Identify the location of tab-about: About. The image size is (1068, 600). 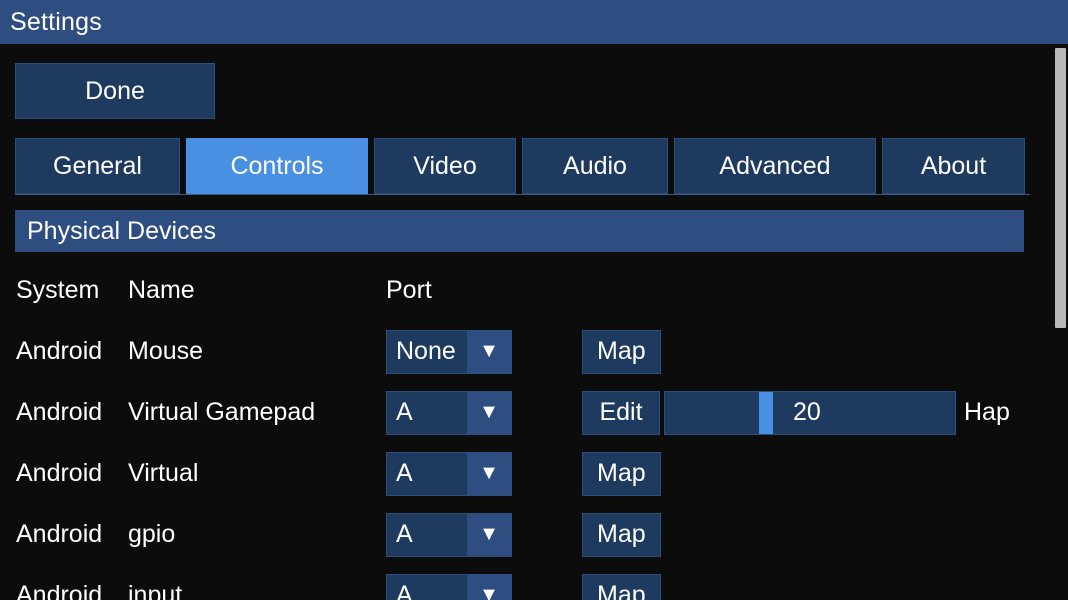
(953, 166).